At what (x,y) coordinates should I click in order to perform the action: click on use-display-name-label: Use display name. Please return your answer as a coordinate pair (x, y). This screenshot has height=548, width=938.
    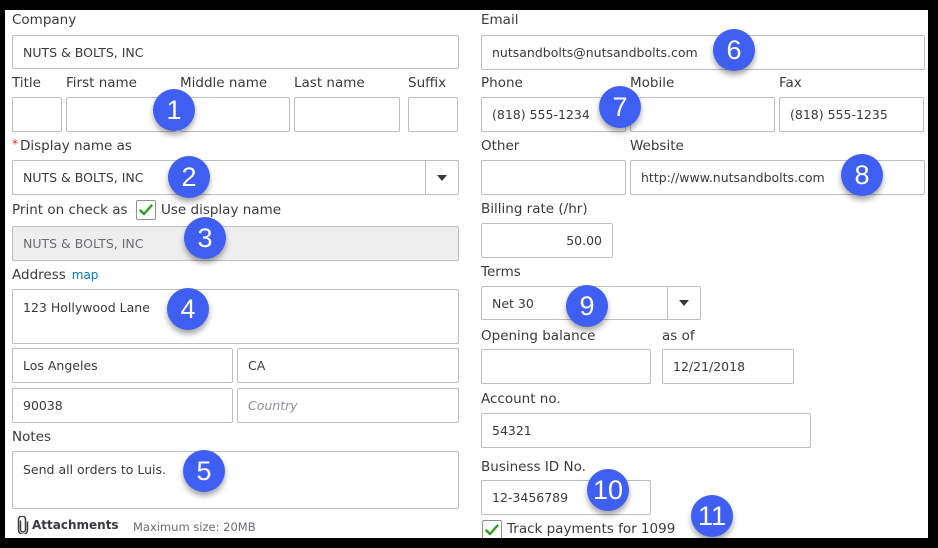
    Looking at the image, I should click on (221, 210).